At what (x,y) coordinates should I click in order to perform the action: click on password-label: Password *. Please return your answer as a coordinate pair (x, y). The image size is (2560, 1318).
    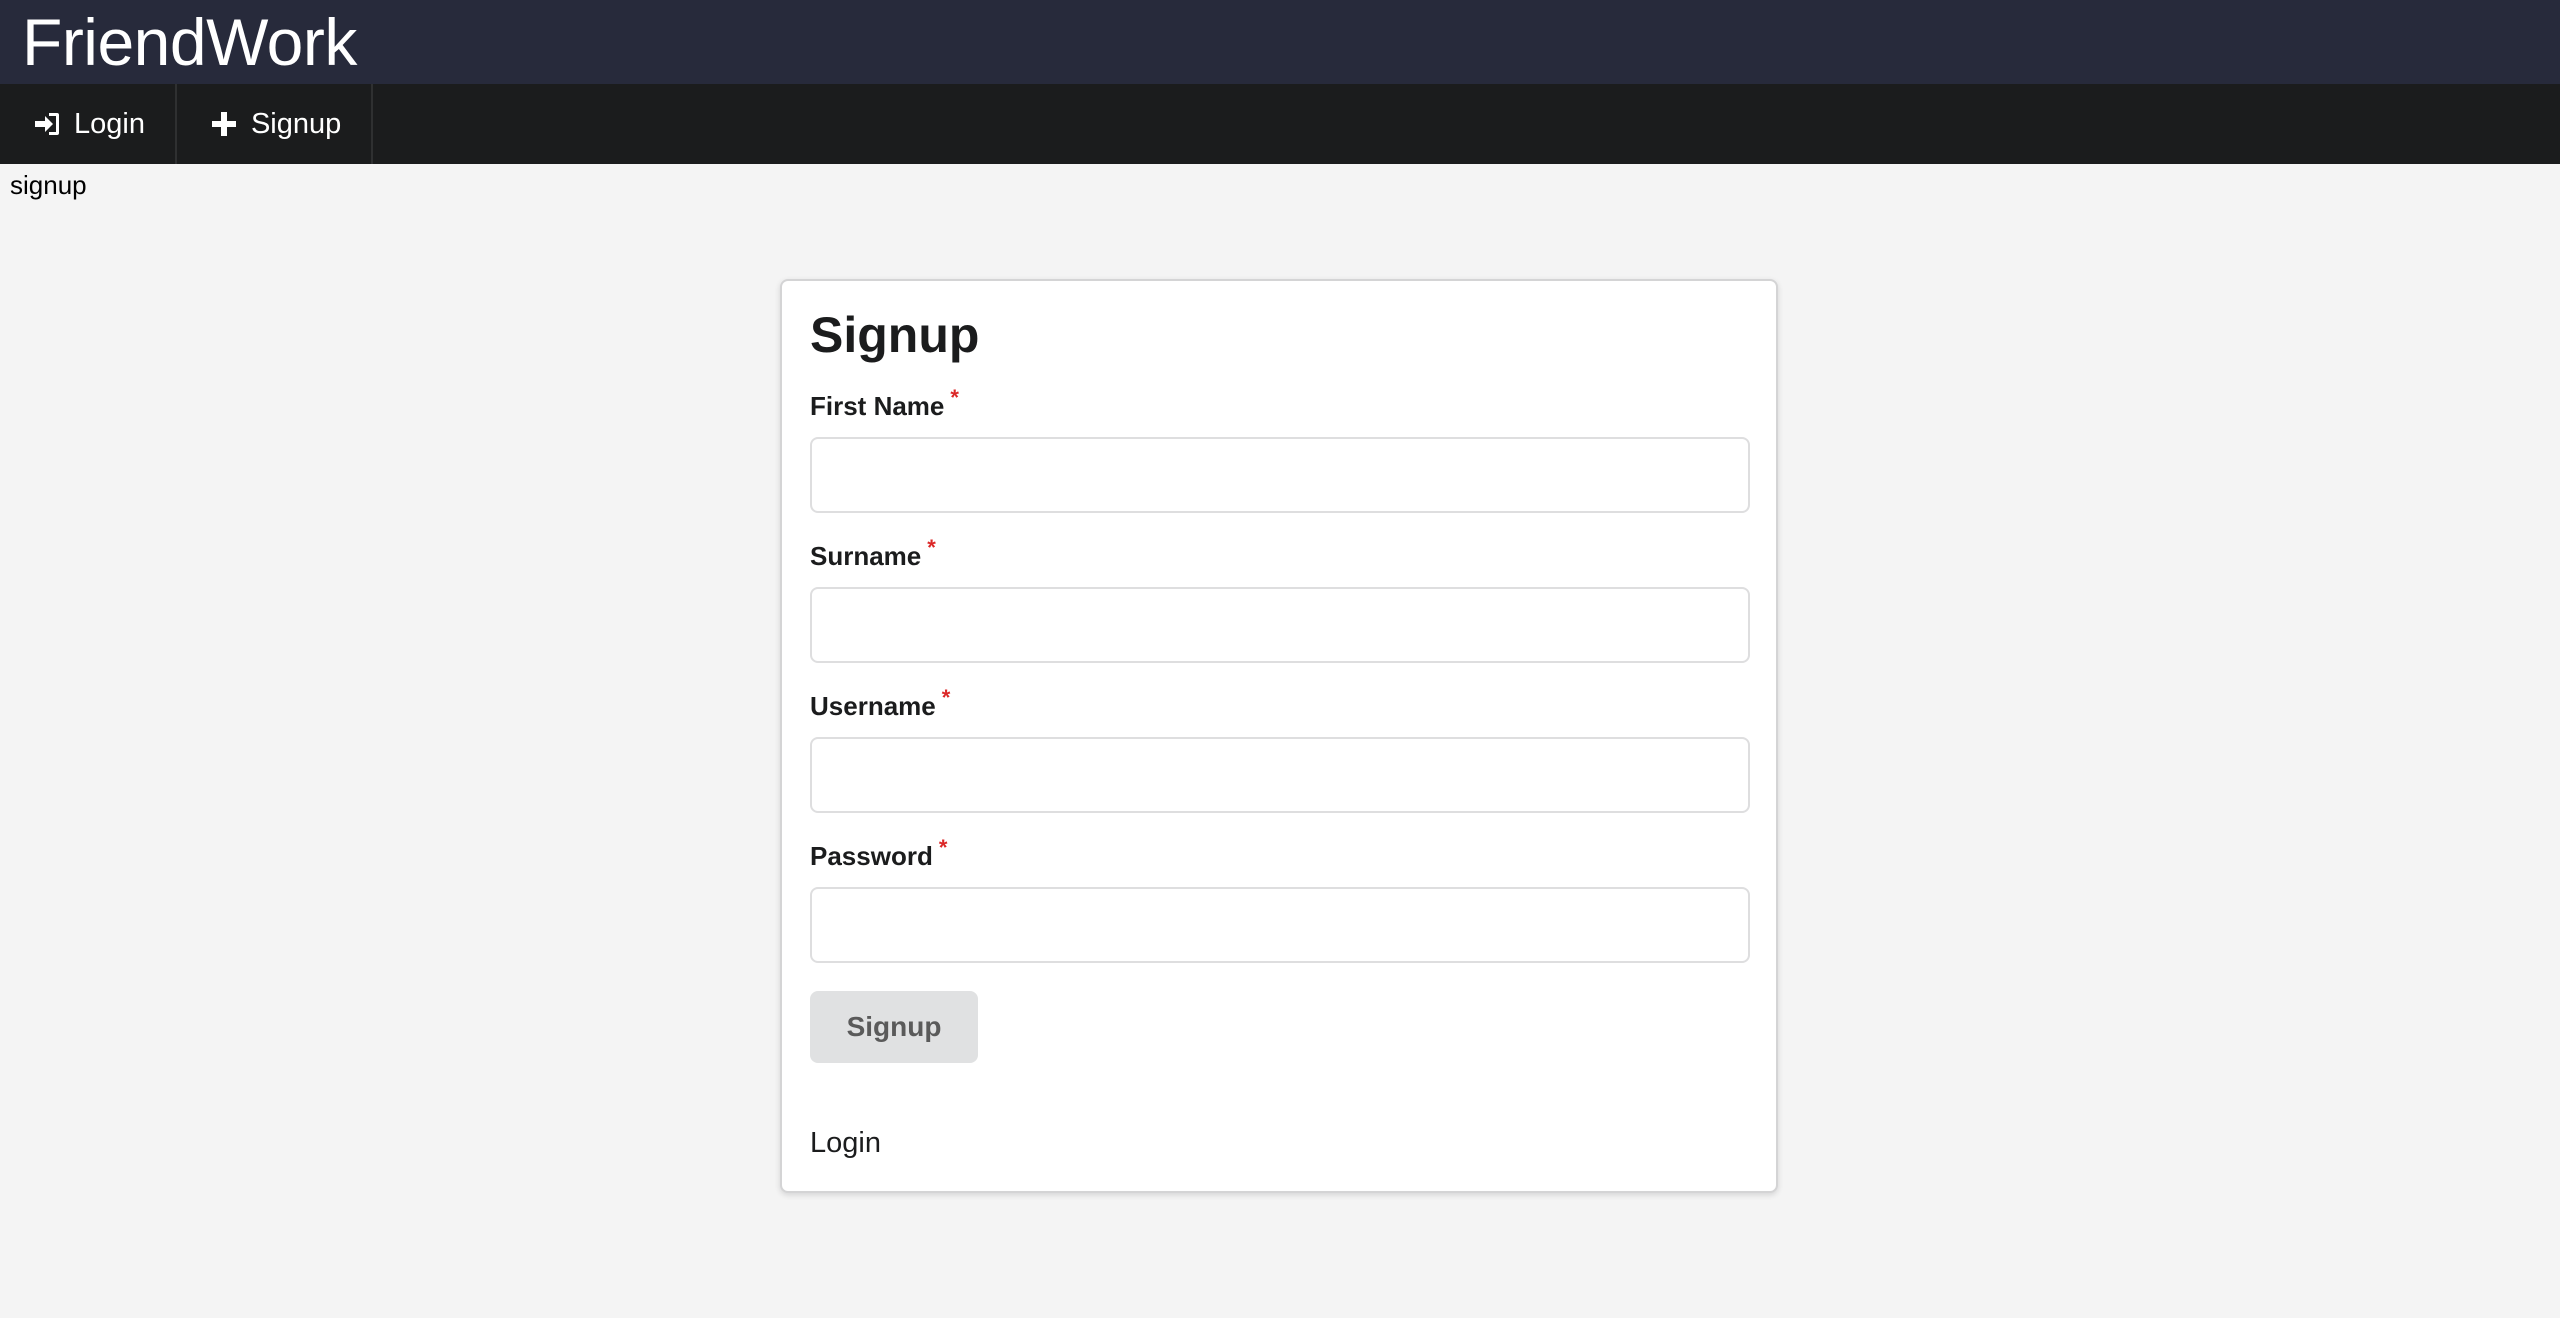
    Looking at the image, I should click on (878, 853).